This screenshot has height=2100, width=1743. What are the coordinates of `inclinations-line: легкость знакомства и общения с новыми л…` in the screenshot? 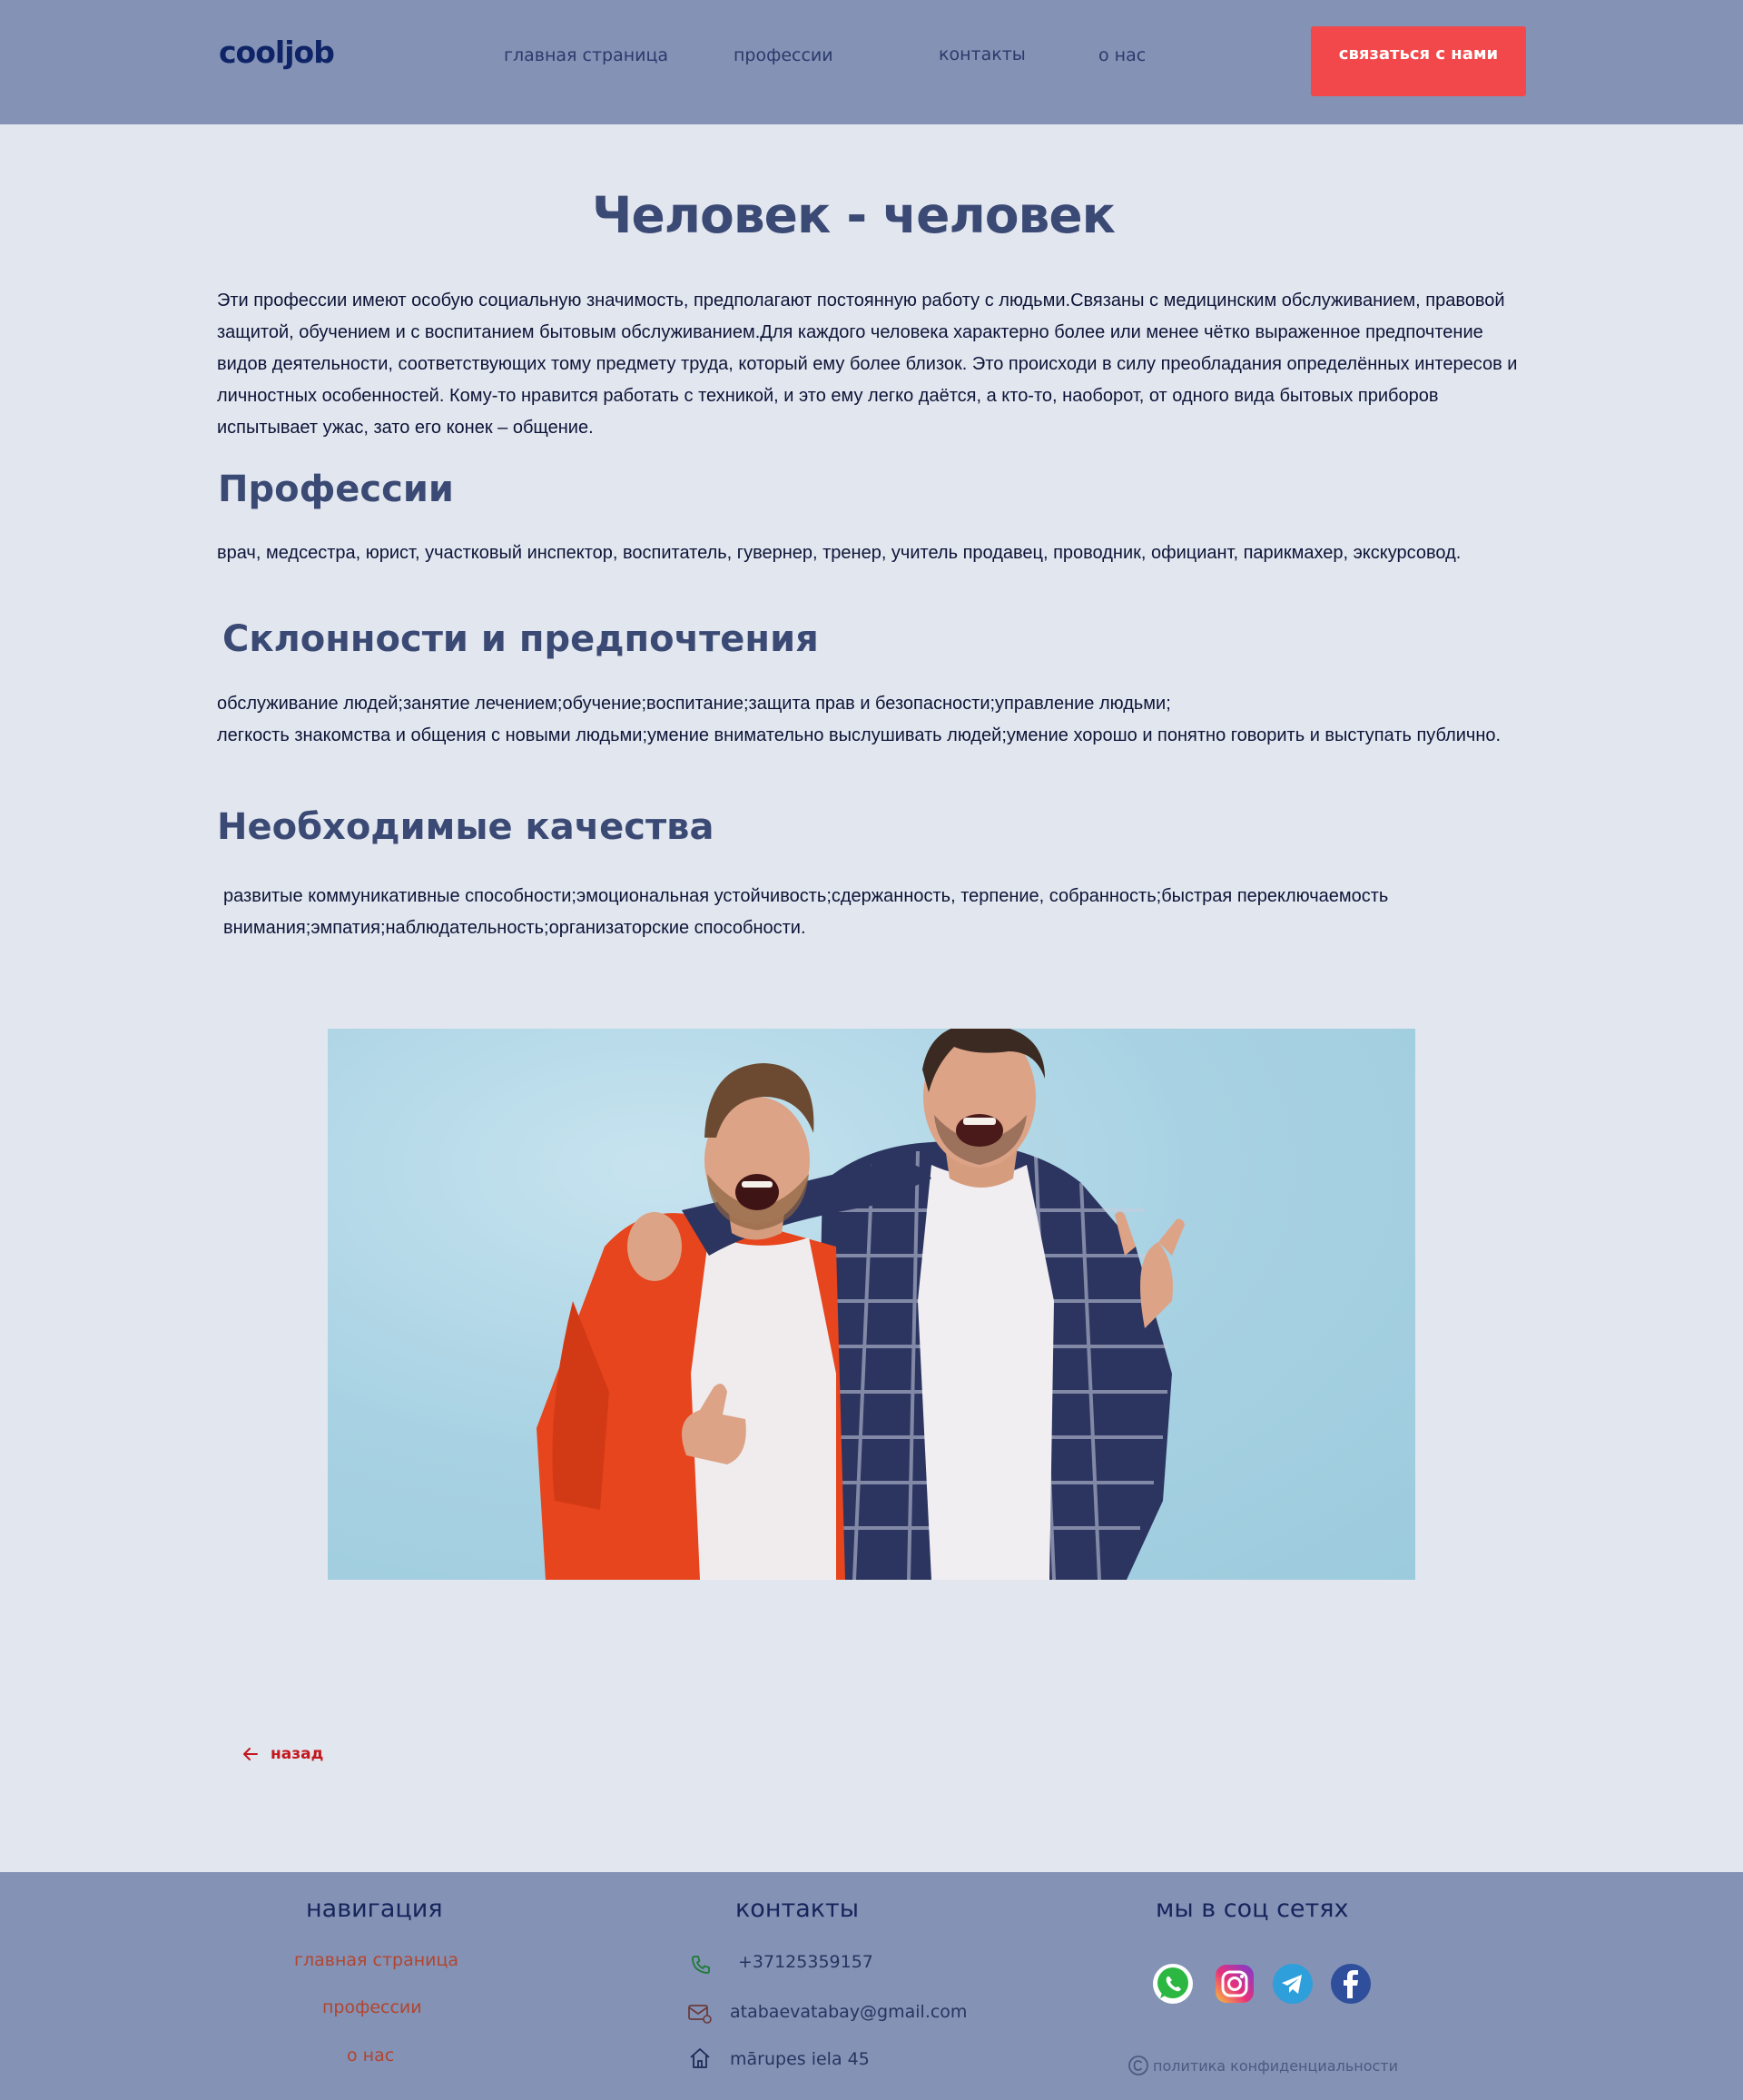 It's located at (859, 735).